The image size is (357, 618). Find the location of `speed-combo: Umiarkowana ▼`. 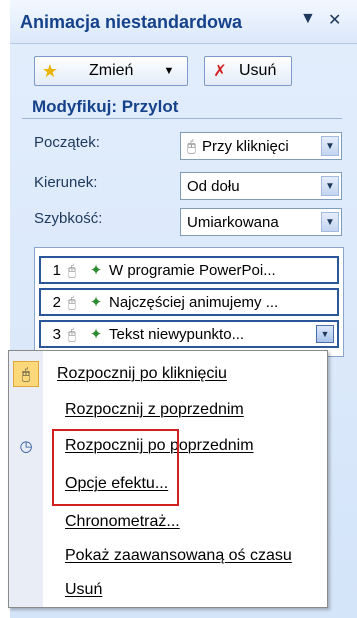

speed-combo: Umiarkowana ▼ is located at coordinates (261, 222).